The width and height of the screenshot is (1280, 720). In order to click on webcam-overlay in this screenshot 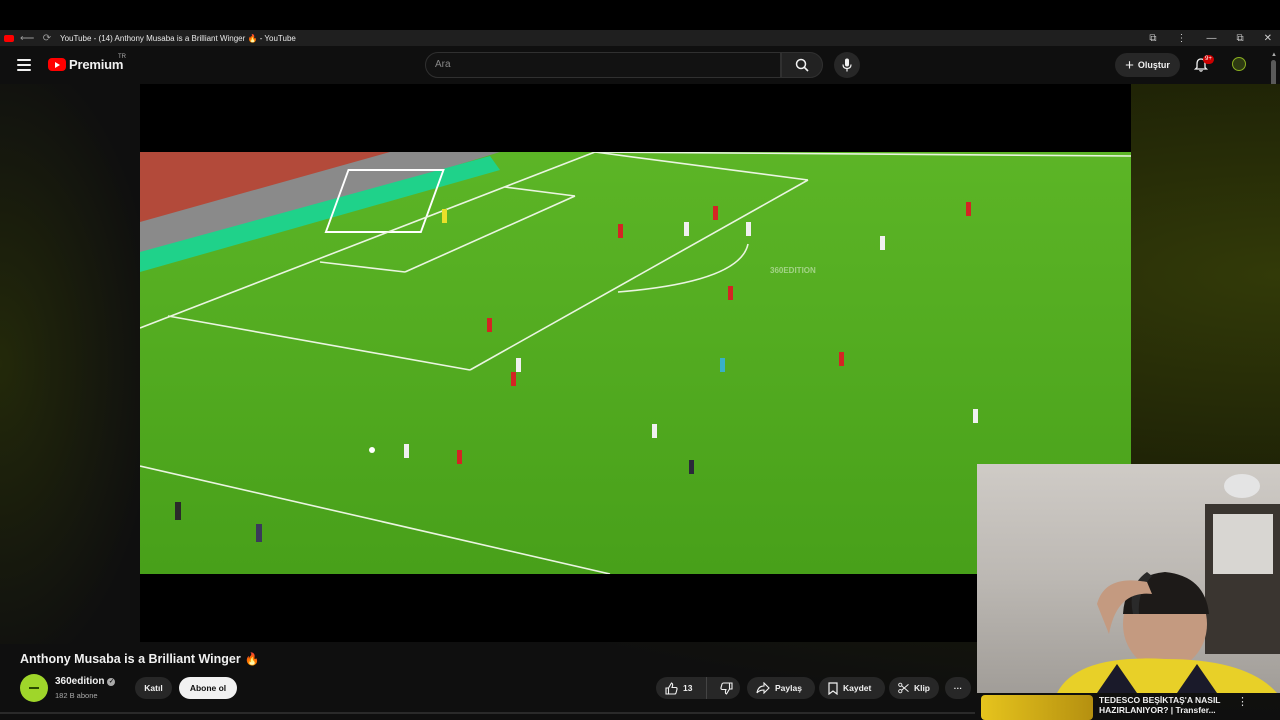, I will do `click(1128, 578)`.